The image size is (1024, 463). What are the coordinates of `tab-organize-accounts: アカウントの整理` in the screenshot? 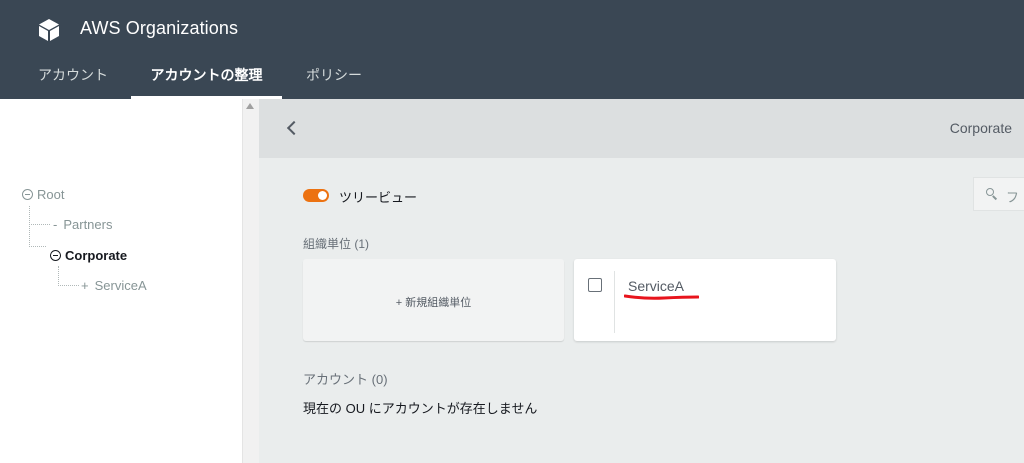 It's located at (206, 79).